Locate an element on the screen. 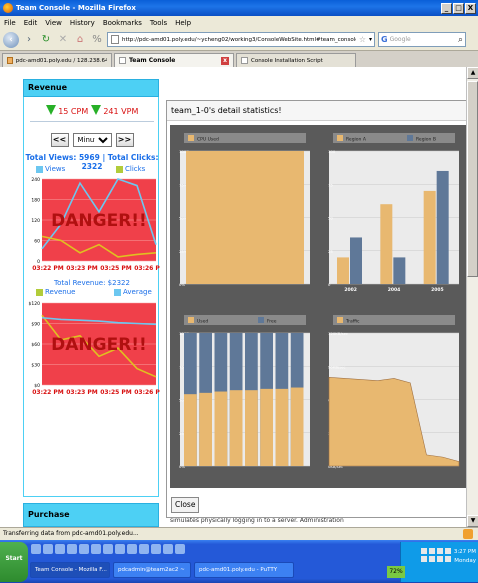 This screenshot has width=478, height=583. rate-indicators: 15 CPM 241 VPM is located at coordinates (92, 110).